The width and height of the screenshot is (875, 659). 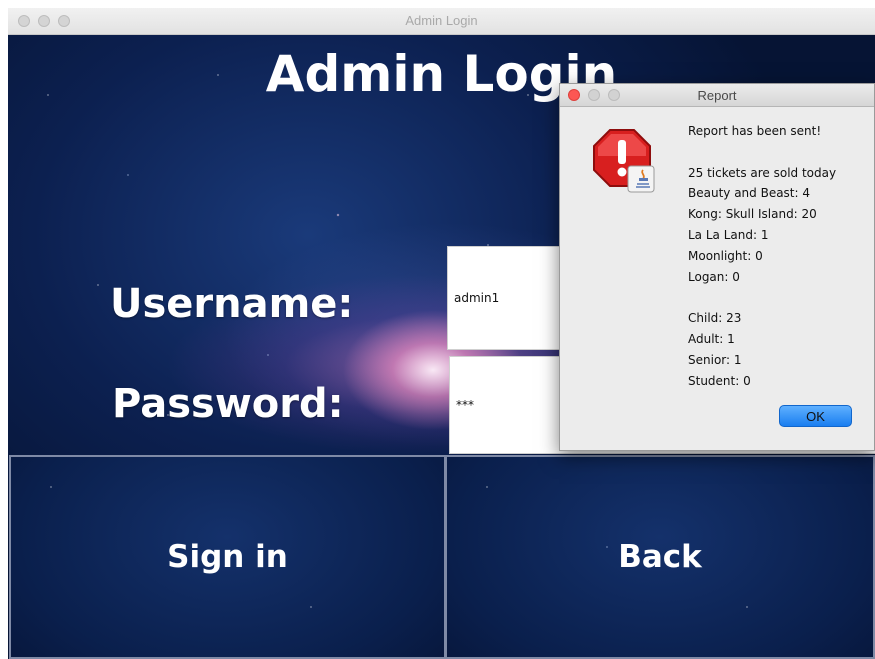 I want to click on report-line: Moonlight: 0, so click(x=725, y=255).